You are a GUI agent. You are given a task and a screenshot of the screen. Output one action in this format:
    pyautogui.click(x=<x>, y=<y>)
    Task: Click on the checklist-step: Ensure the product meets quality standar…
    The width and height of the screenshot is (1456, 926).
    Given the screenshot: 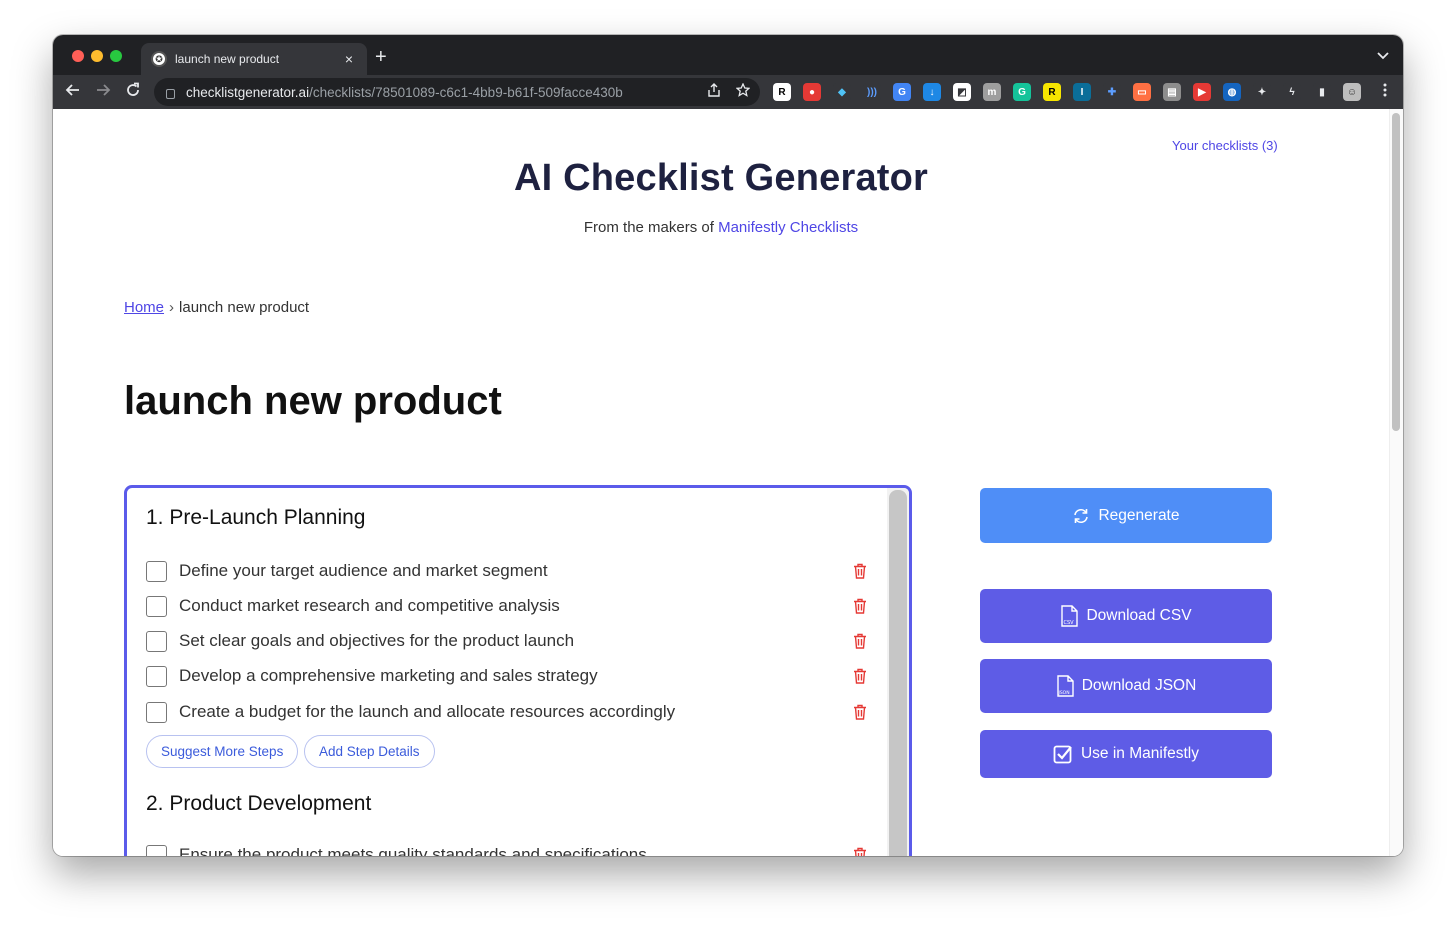 What is the action you would take?
    pyautogui.click(x=396, y=849)
    